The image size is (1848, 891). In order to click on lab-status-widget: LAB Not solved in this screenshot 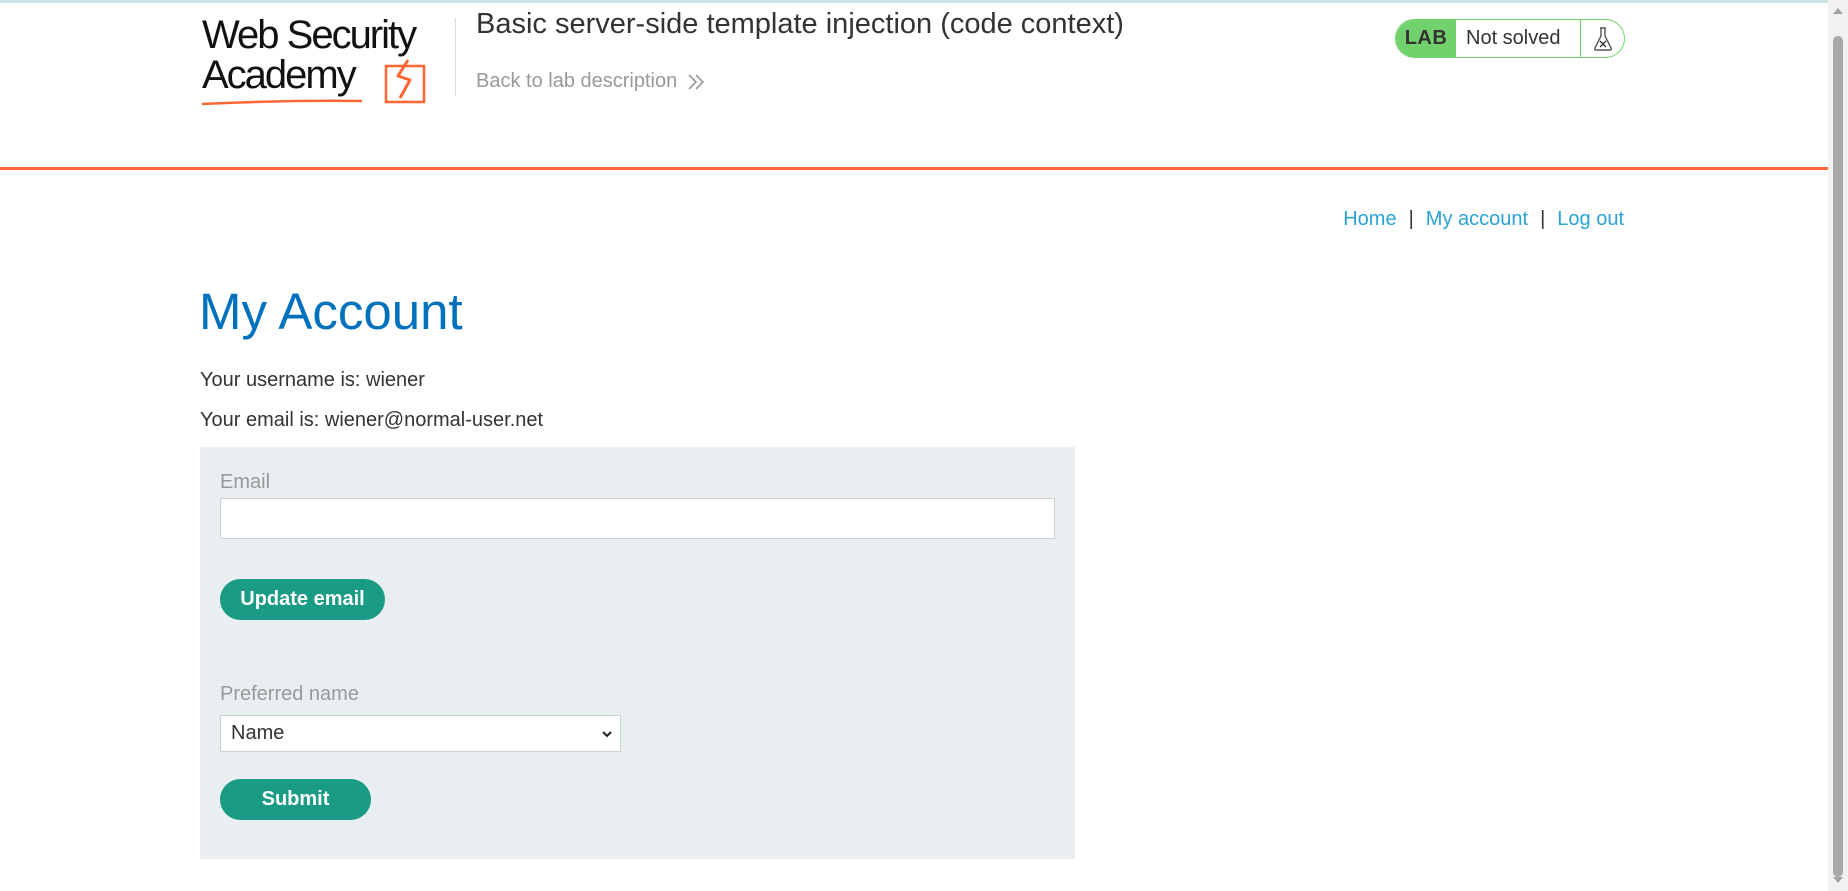, I will do `click(1510, 38)`.